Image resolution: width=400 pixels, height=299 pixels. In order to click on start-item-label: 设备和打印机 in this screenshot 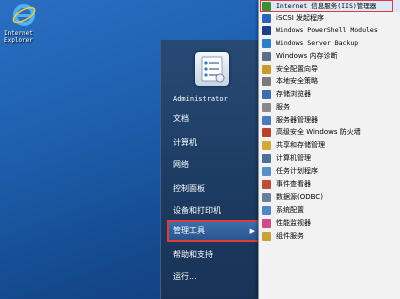, I will do `click(197, 210)`.